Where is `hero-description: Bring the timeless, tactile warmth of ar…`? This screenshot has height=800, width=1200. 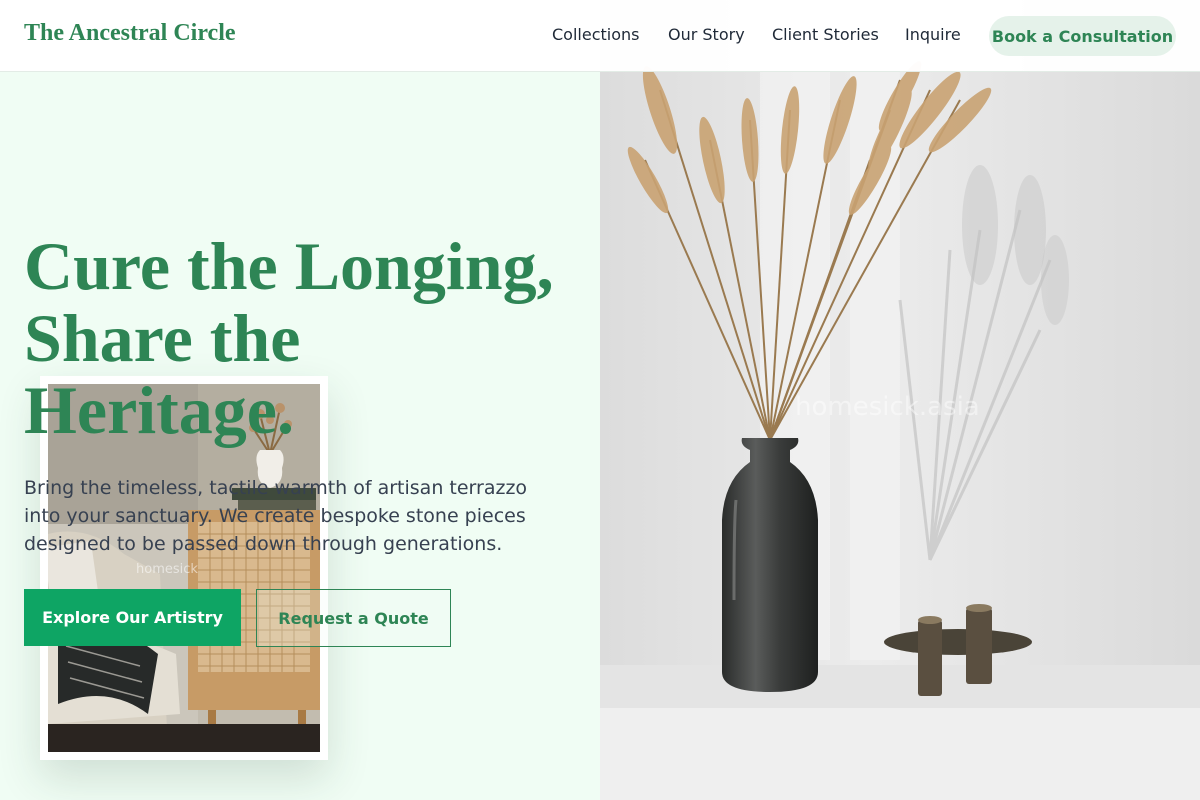 hero-description: Bring the timeless, tactile warmth of ar… is located at coordinates (276, 516).